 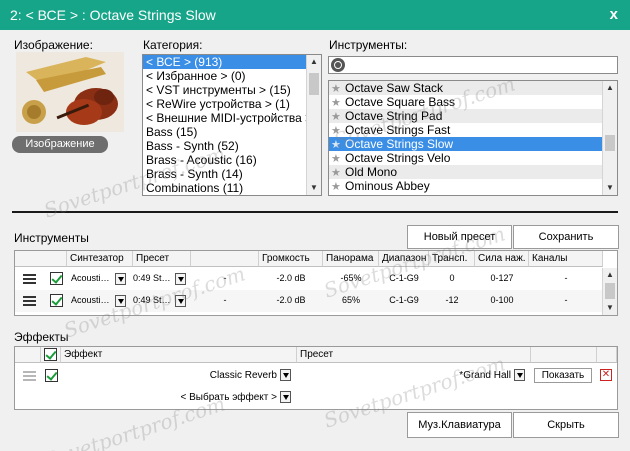 I want to click on transpose-cell: -12, so click(x=452, y=300).